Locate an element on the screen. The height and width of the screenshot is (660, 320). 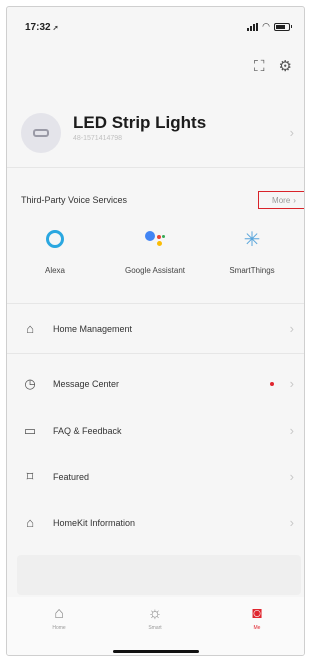
me-icon: ◙ is located at coordinates (257, 613).